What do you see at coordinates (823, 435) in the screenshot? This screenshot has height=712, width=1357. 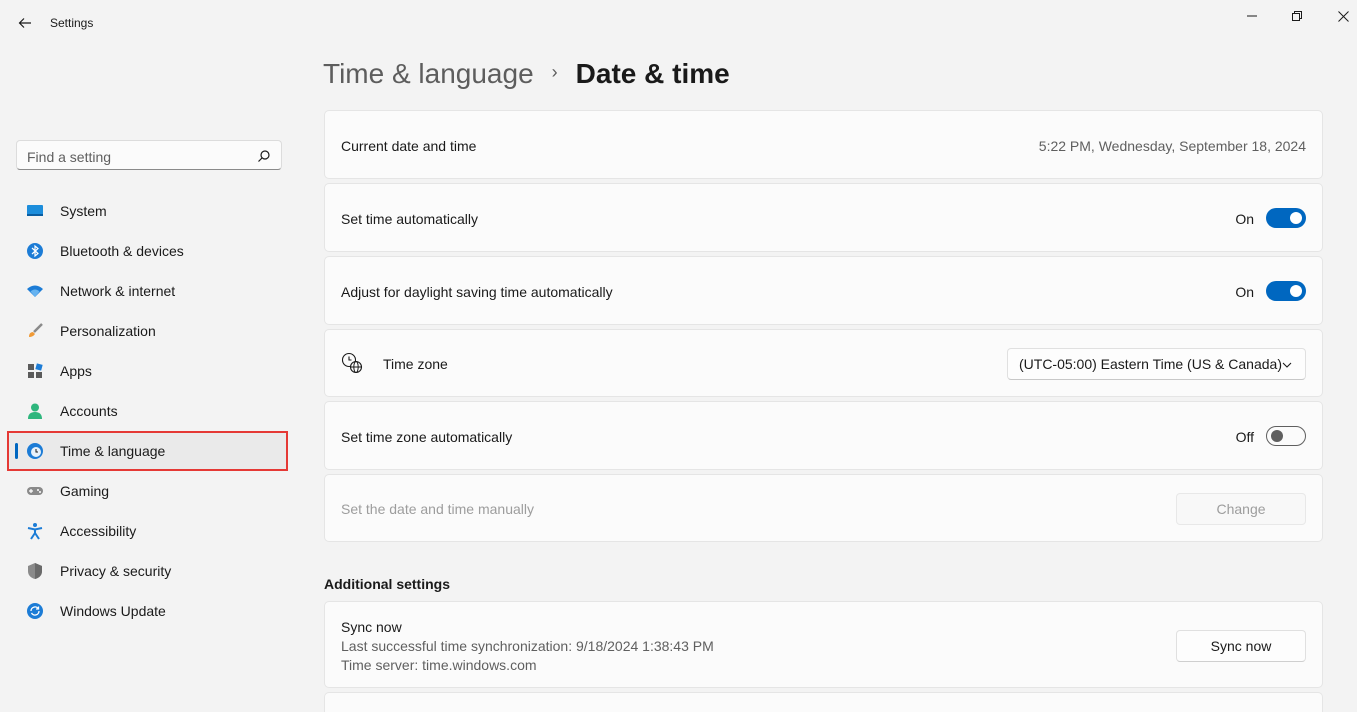 I see `time-zone-auto-card: Set time zone automatically Off` at bounding box center [823, 435].